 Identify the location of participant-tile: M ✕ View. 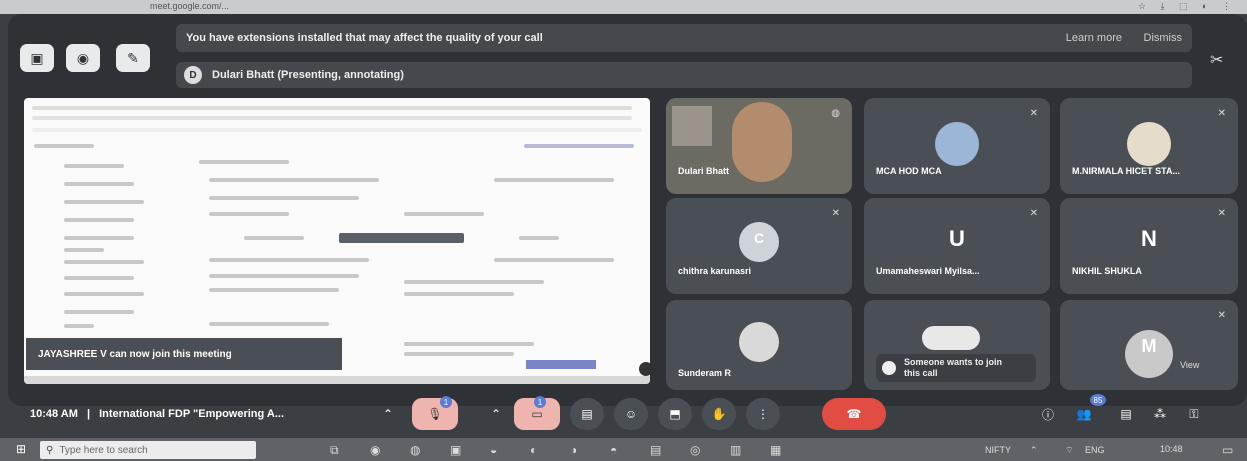
(1149, 345).